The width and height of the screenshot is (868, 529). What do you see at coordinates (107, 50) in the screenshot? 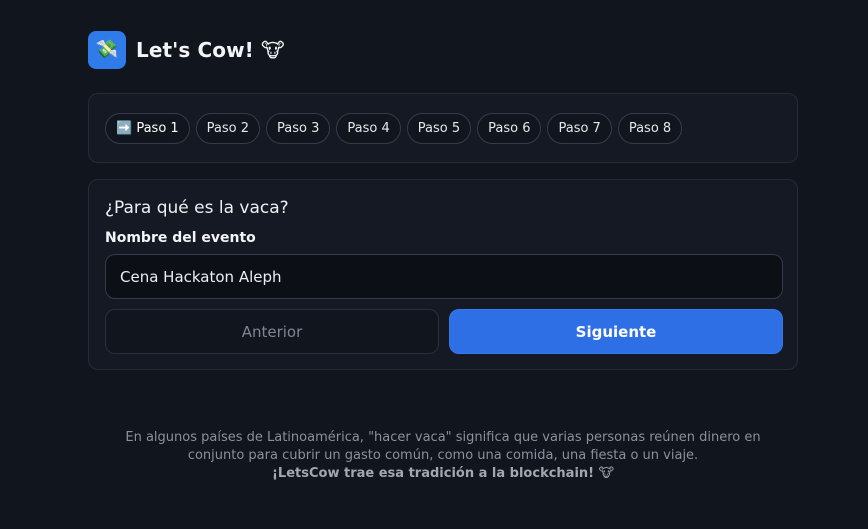
I see `money-wings-icon: 💸` at bounding box center [107, 50].